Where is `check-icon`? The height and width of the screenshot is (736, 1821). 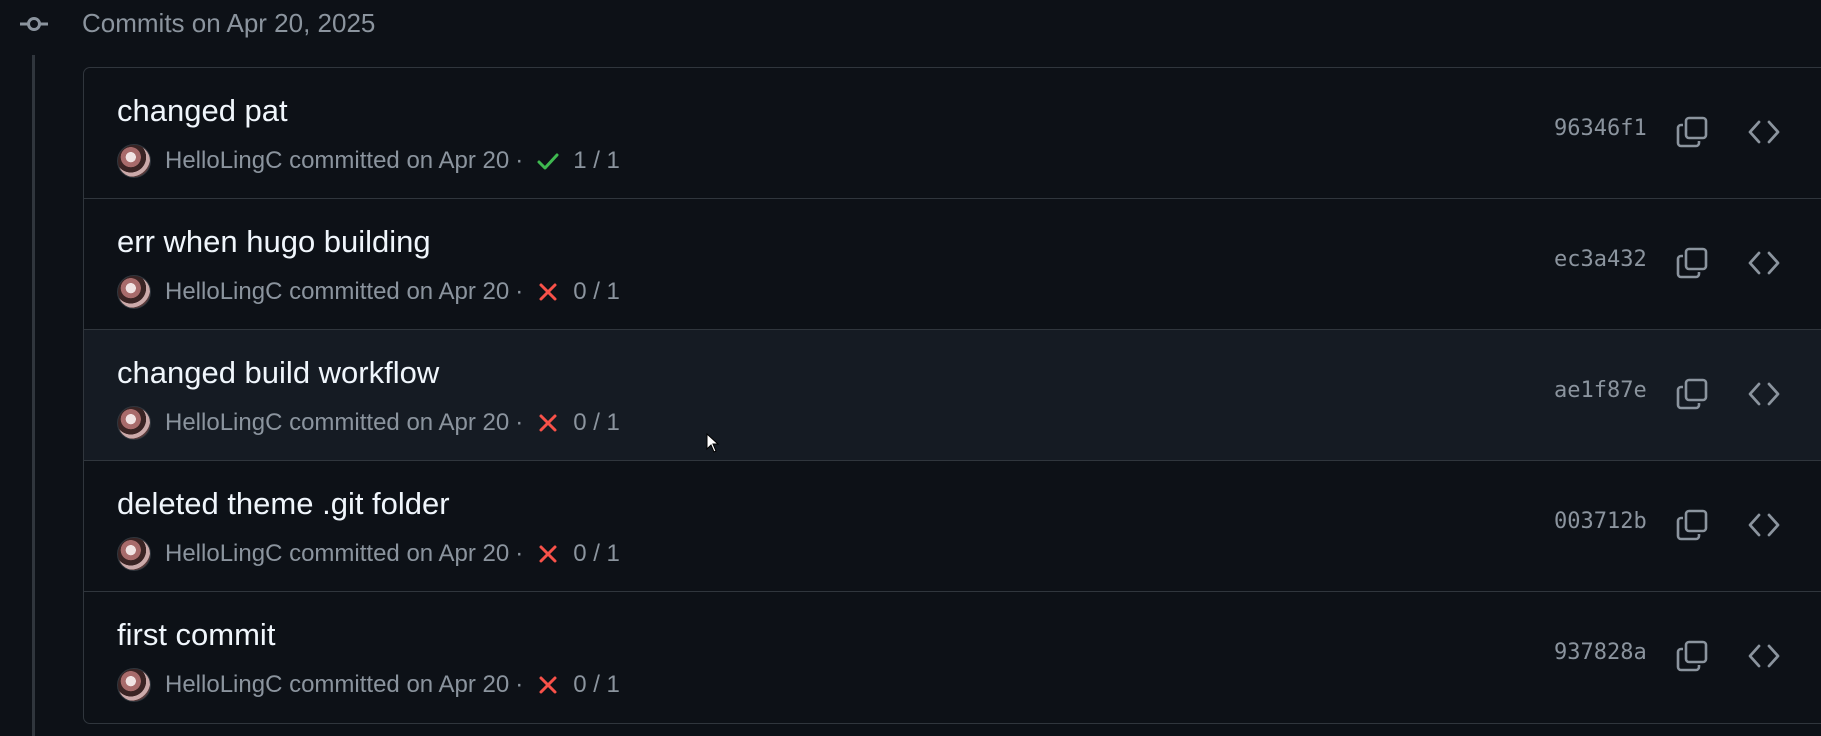
check-icon is located at coordinates (548, 161).